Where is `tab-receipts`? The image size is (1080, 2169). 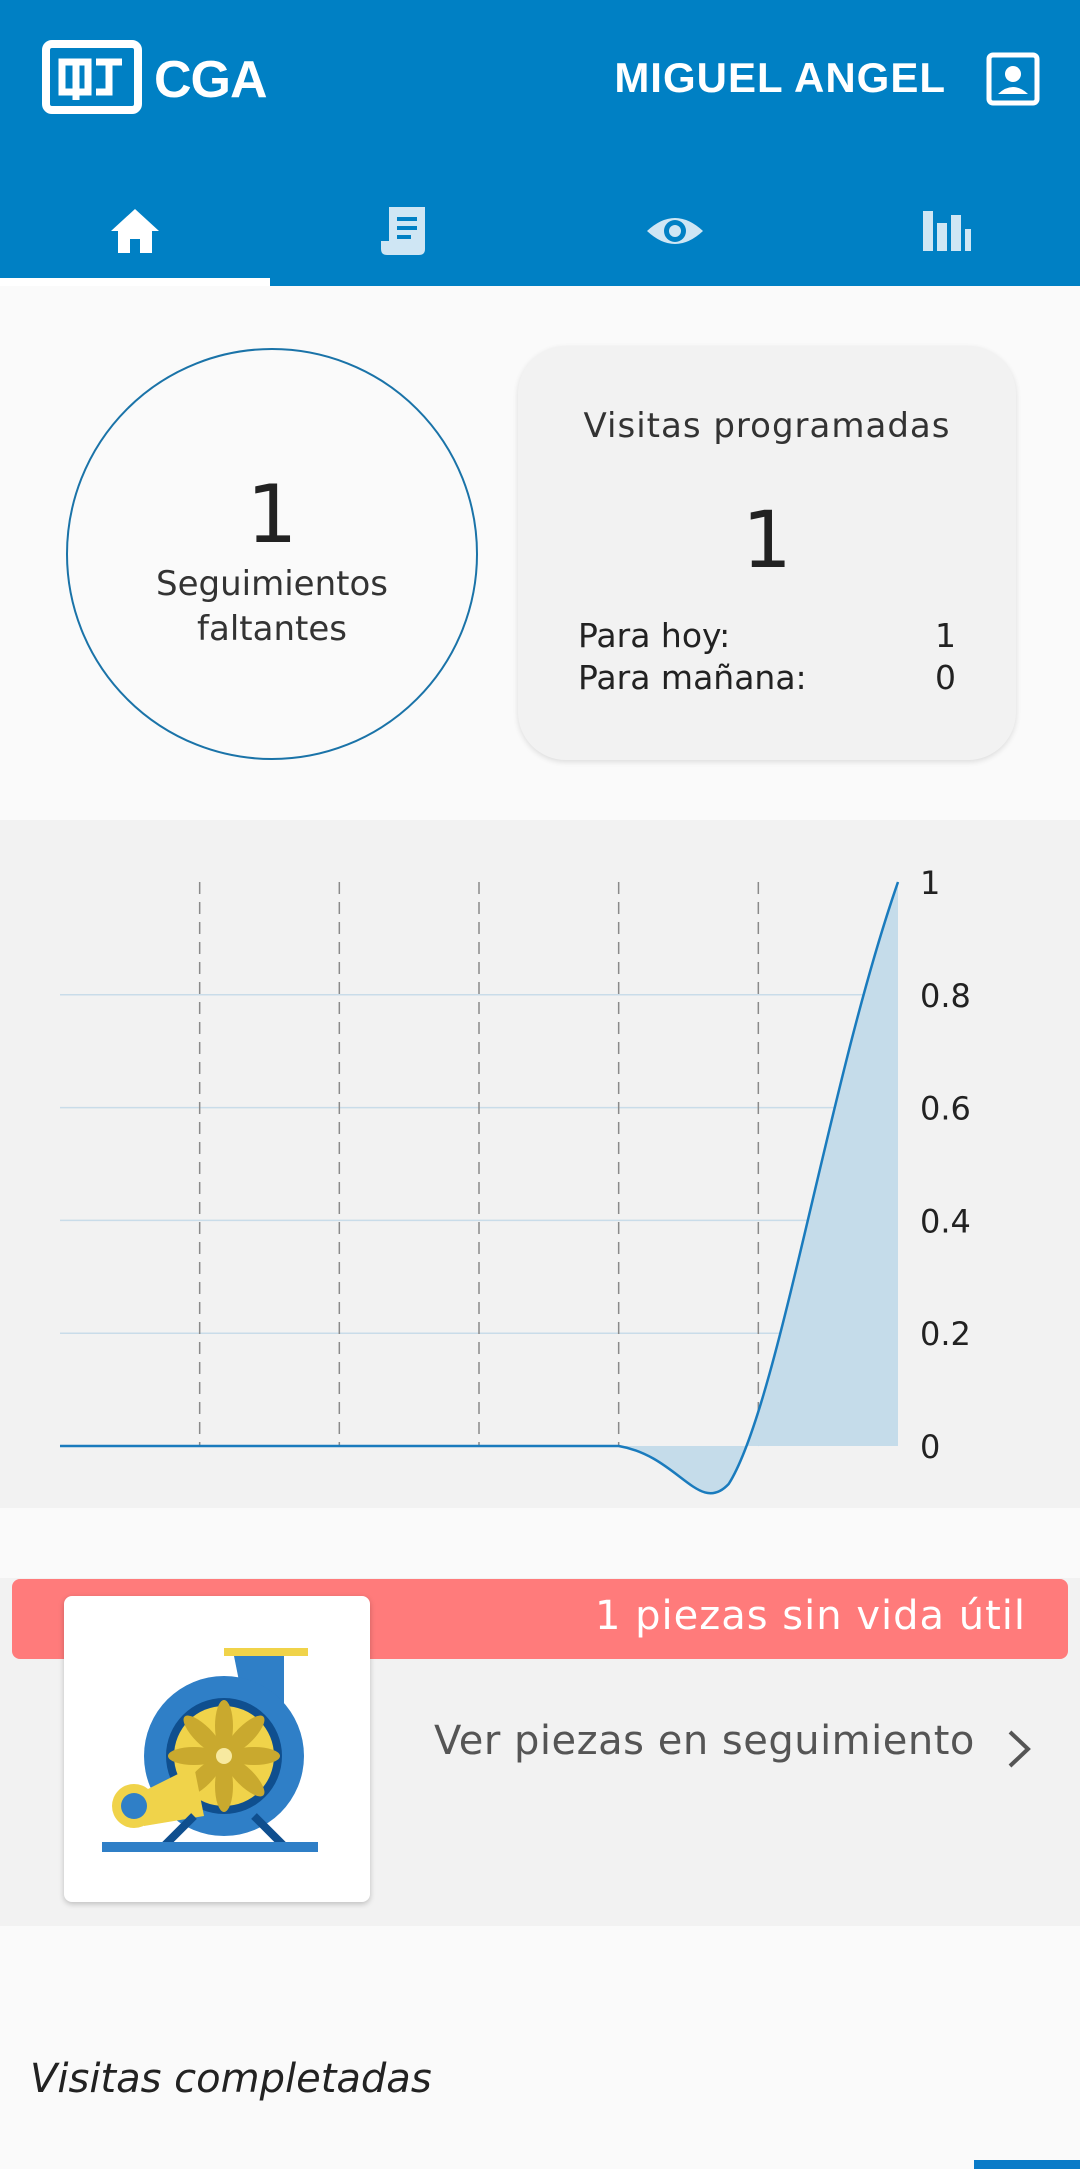
tab-receipts is located at coordinates (405, 231).